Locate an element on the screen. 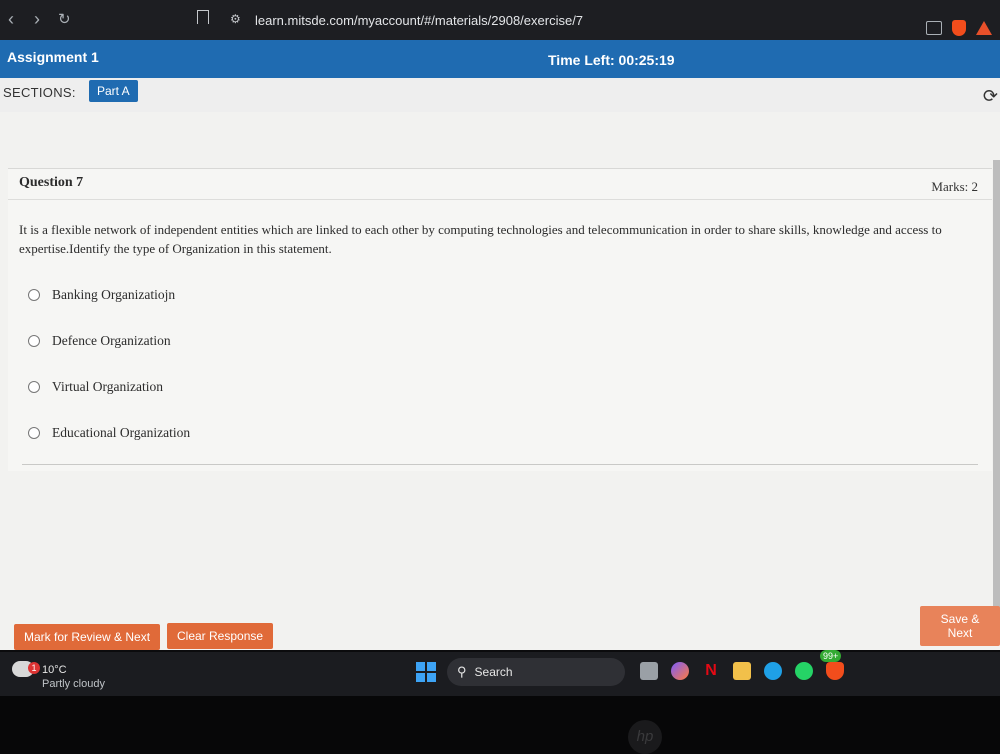 This screenshot has width=1000, height=754. option-3: Virtual Organization is located at coordinates (95, 387).